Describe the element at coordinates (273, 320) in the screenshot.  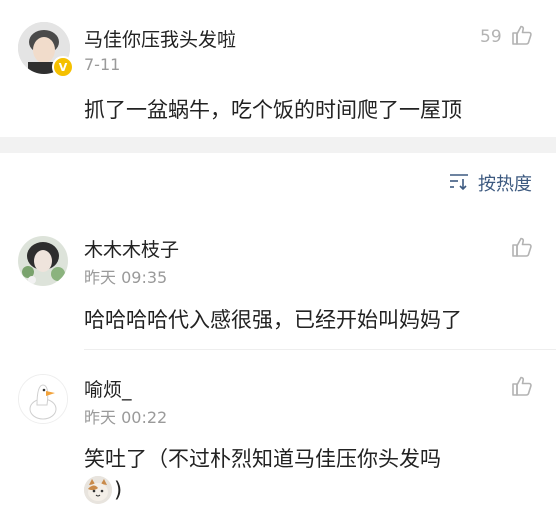
I see `reply-text: 哈哈哈哈代入感很强，已经开始叫妈妈了` at that location.